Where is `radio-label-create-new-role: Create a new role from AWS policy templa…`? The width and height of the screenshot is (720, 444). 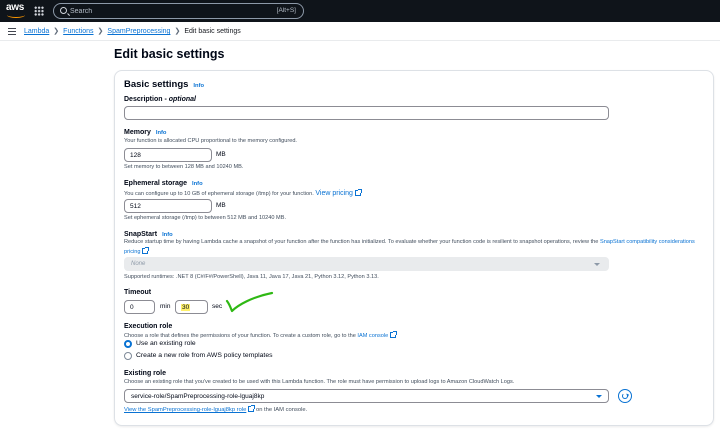 radio-label-create-new-role: Create a new role from AWS policy templa… is located at coordinates (204, 355).